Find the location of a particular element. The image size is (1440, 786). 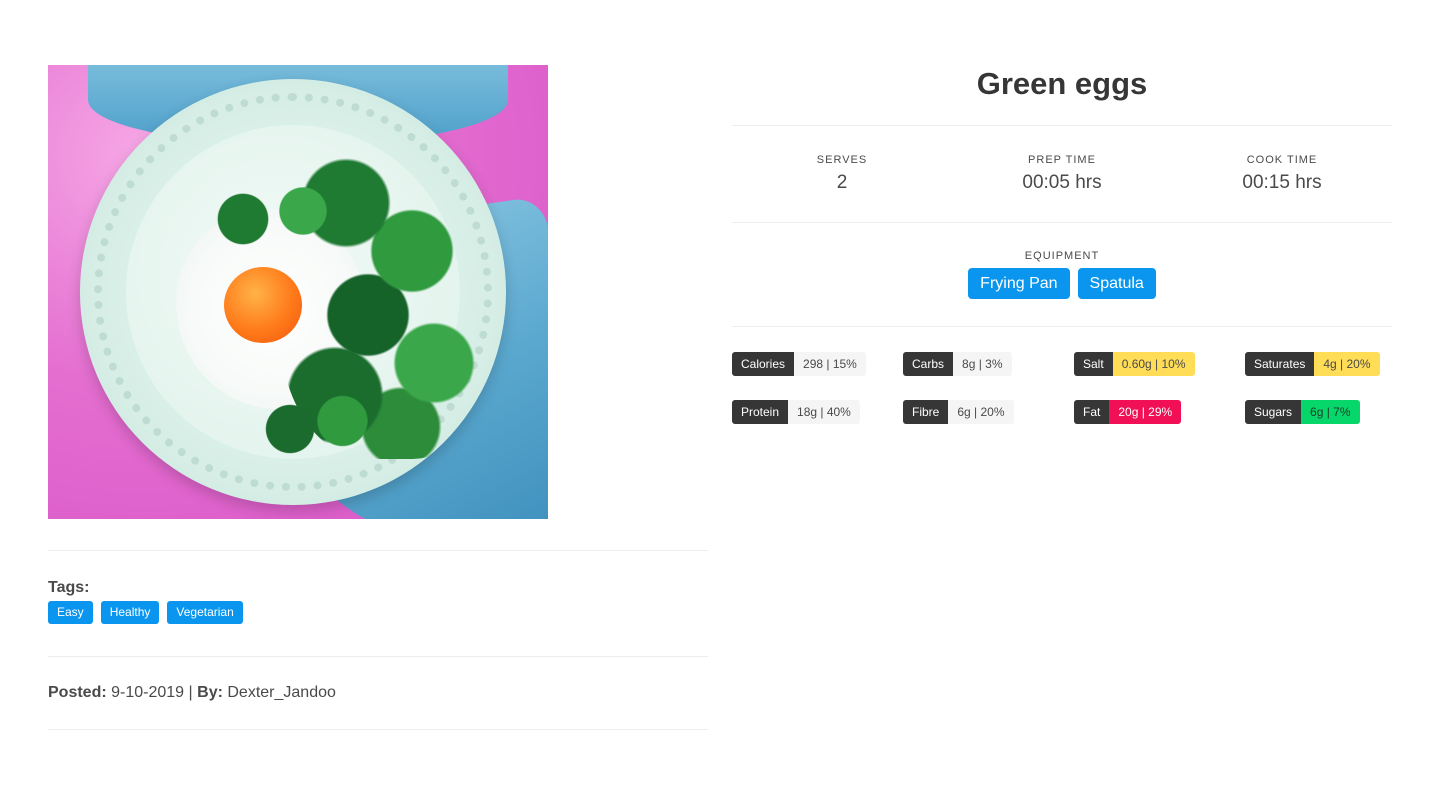

stat-serves-label: SERVES is located at coordinates (842, 160).